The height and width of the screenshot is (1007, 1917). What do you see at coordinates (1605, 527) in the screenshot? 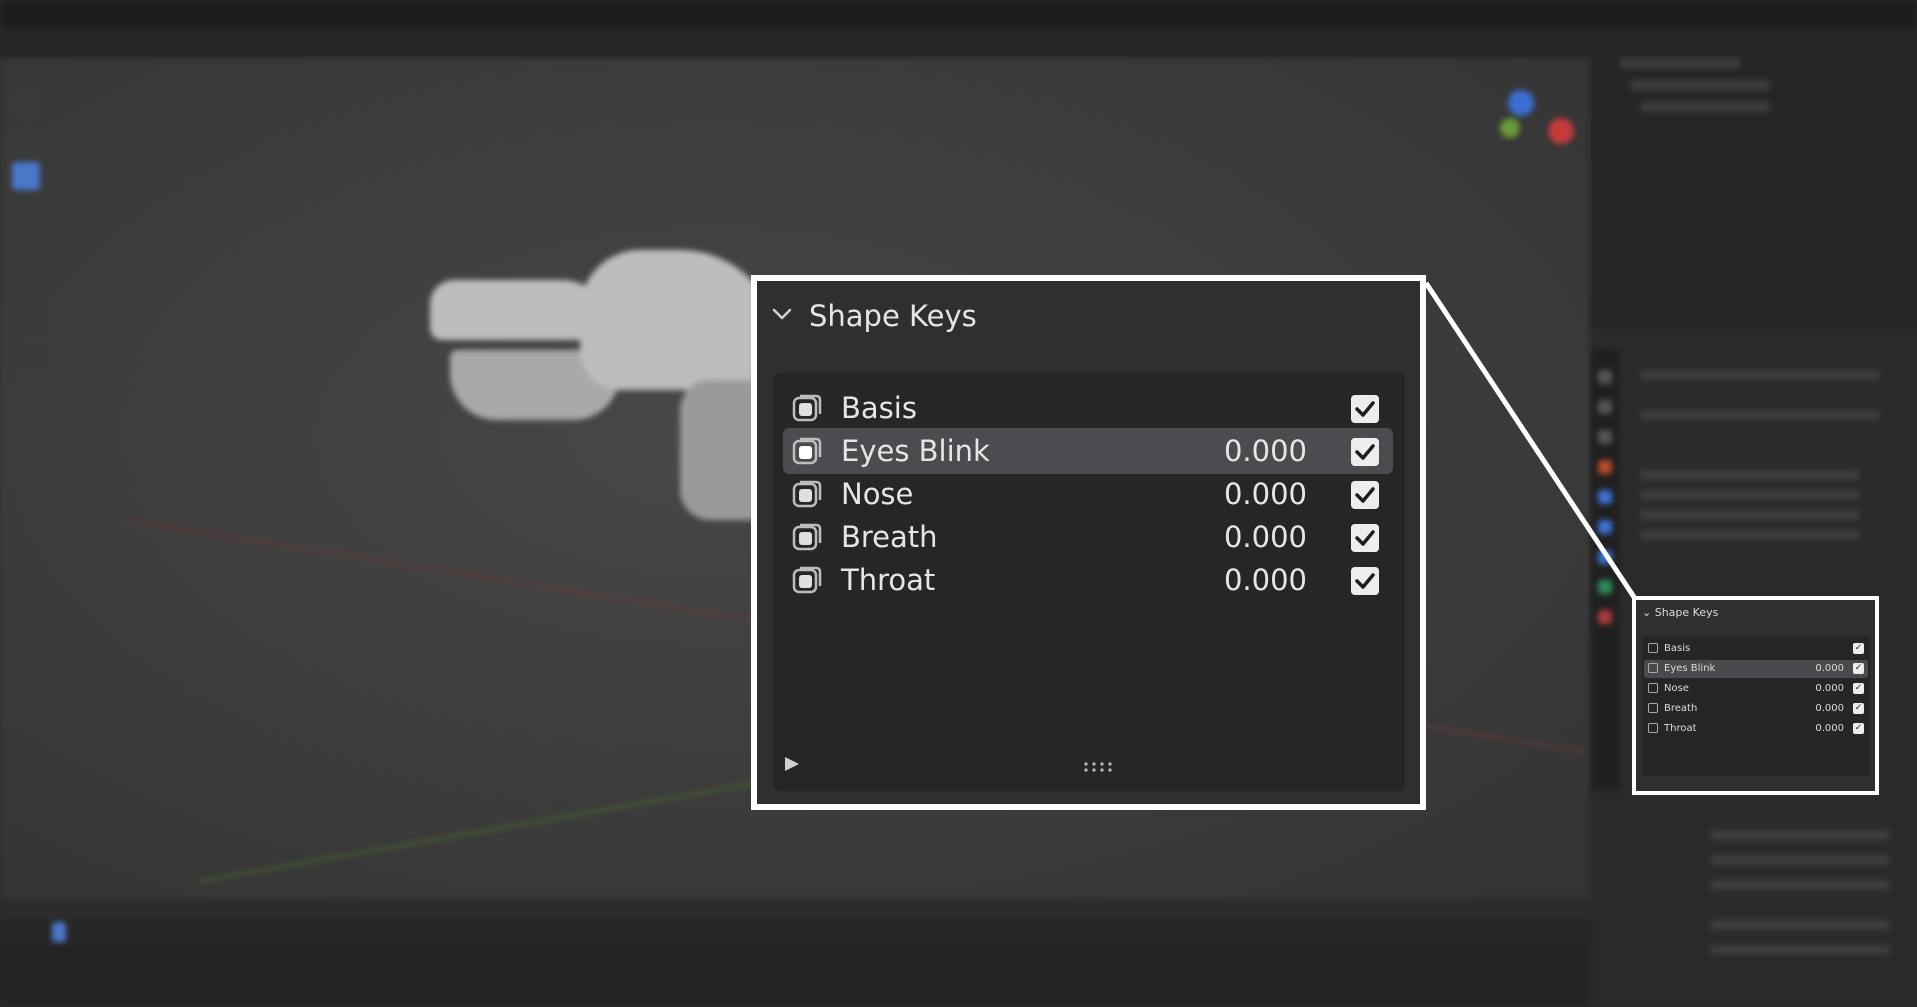
I see `particles-tab-icon` at bounding box center [1605, 527].